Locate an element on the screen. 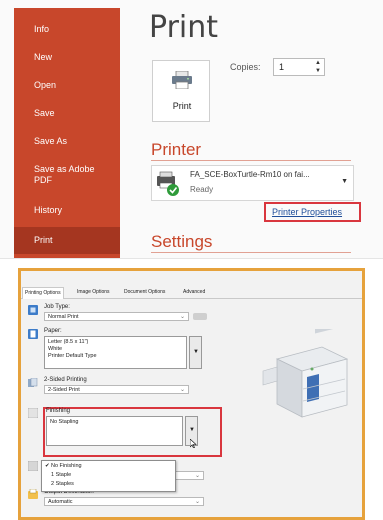 This screenshot has width=383, height=520. finishing-value: No Stapling is located at coordinates (64, 422).